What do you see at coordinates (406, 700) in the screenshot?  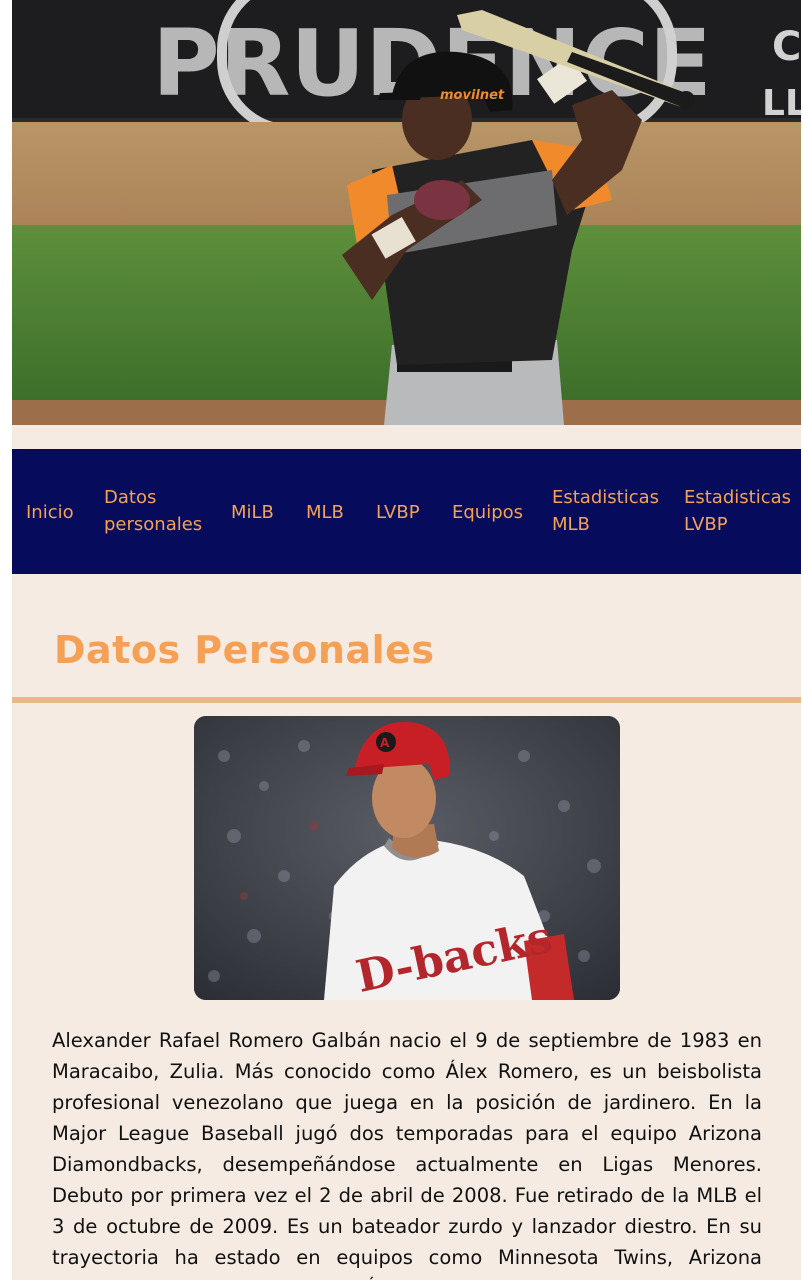 I see `title-divider` at bounding box center [406, 700].